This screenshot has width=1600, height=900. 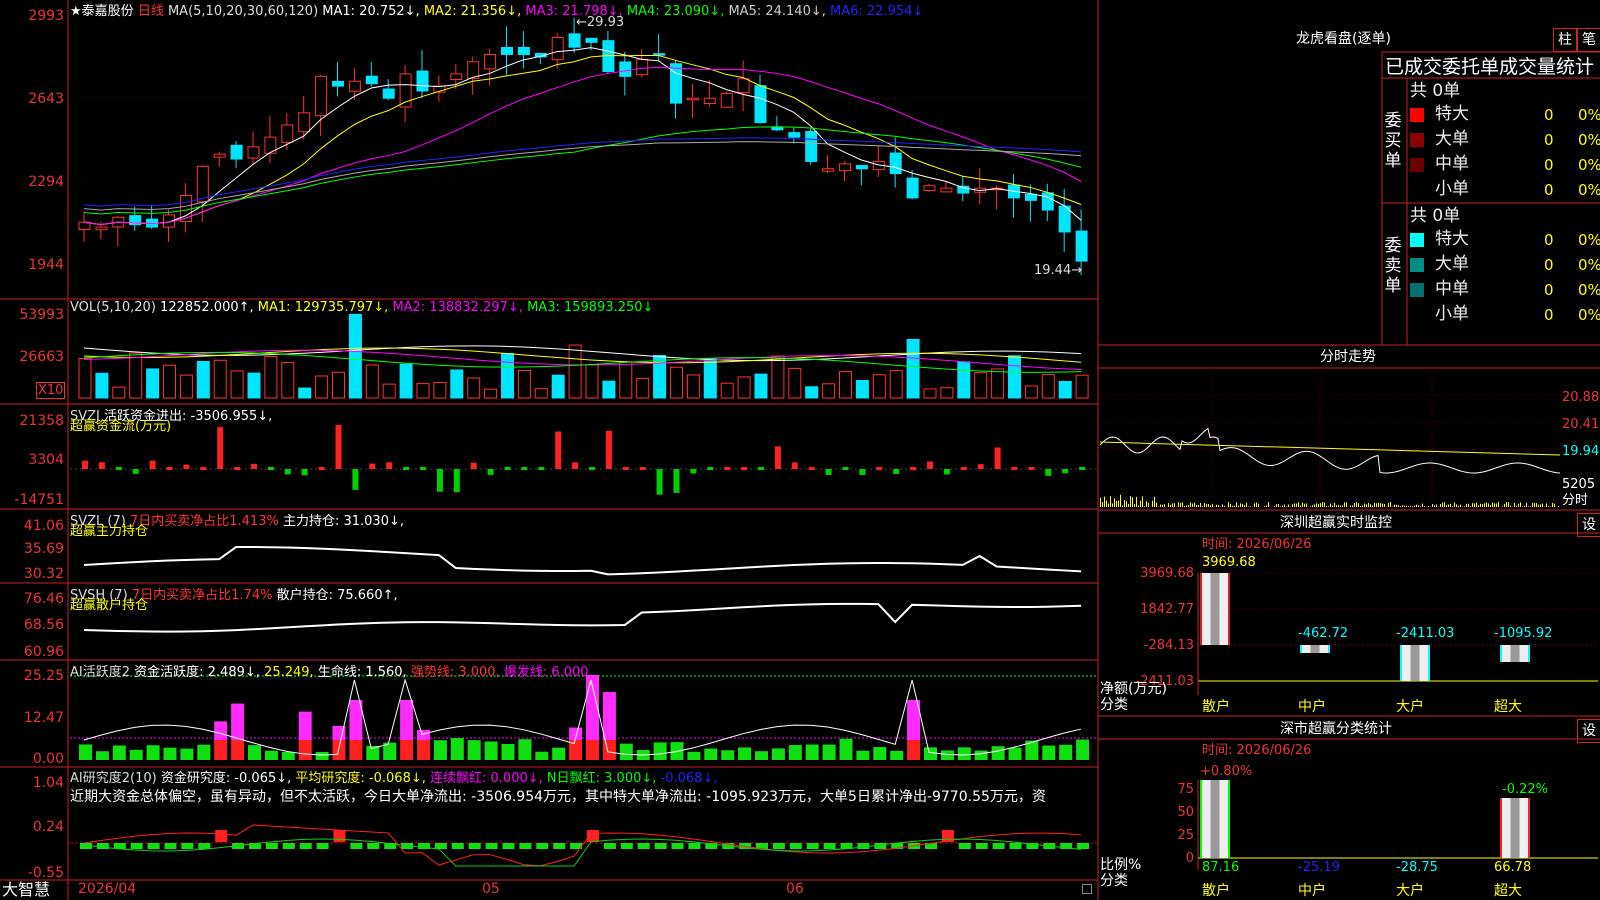 What do you see at coordinates (46, 182) in the screenshot?
I see `price-axis-2: 2294` at bounding box center [46, 182].